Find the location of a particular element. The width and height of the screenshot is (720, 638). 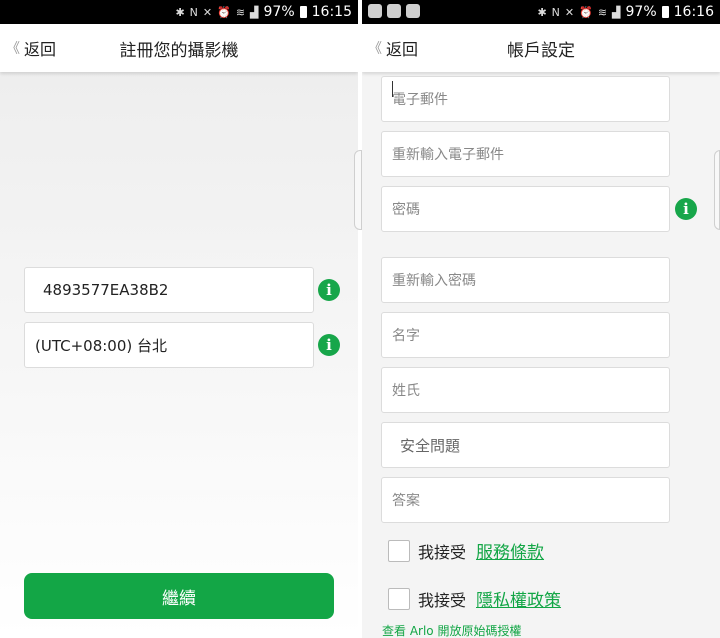

last-name-placeholder: 姓氏 is located at coordinates (406, 391).